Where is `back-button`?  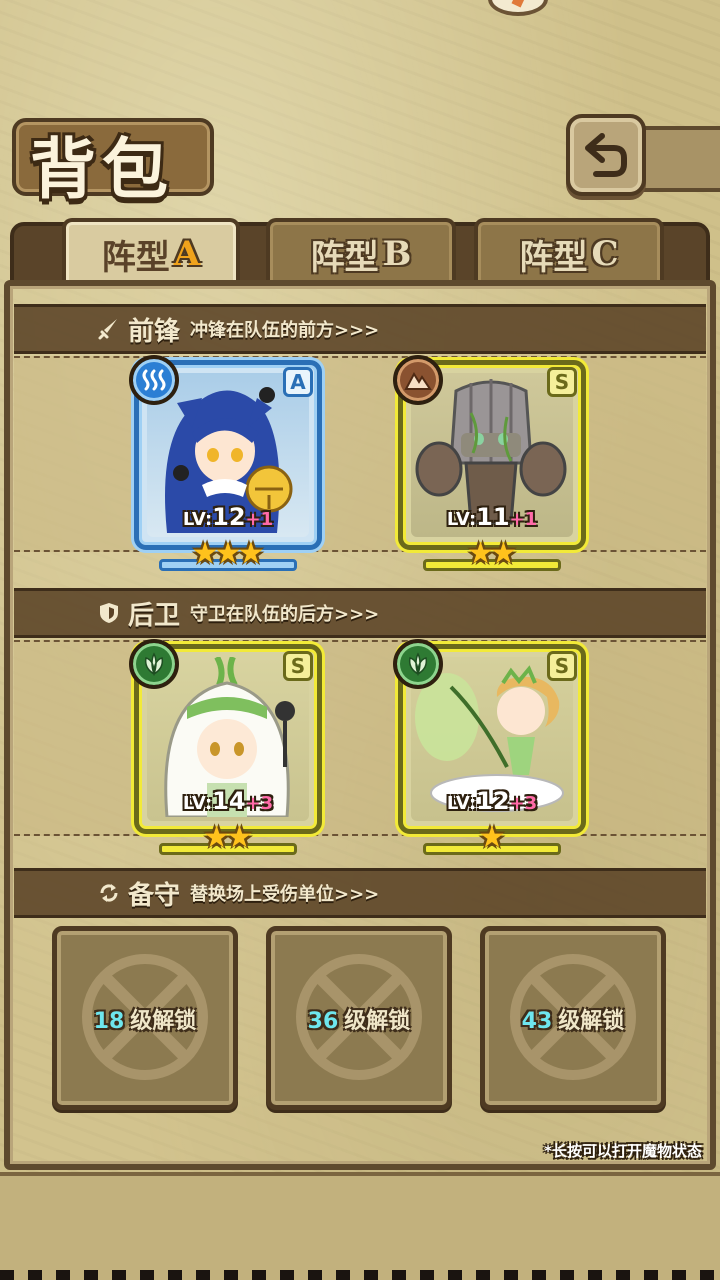
back-button is located at coordinates (606, 155).